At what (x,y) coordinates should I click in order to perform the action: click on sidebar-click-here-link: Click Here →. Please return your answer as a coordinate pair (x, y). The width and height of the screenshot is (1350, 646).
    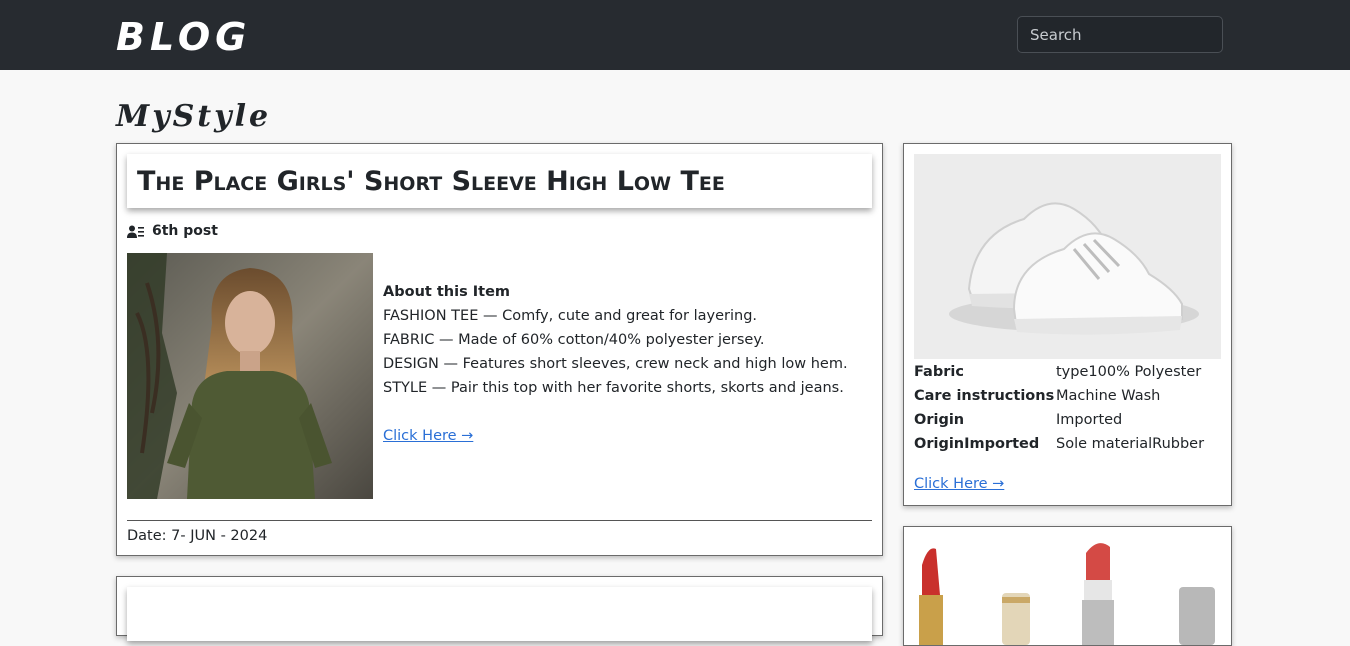
    Looking at the image, I should click on (959, 484).